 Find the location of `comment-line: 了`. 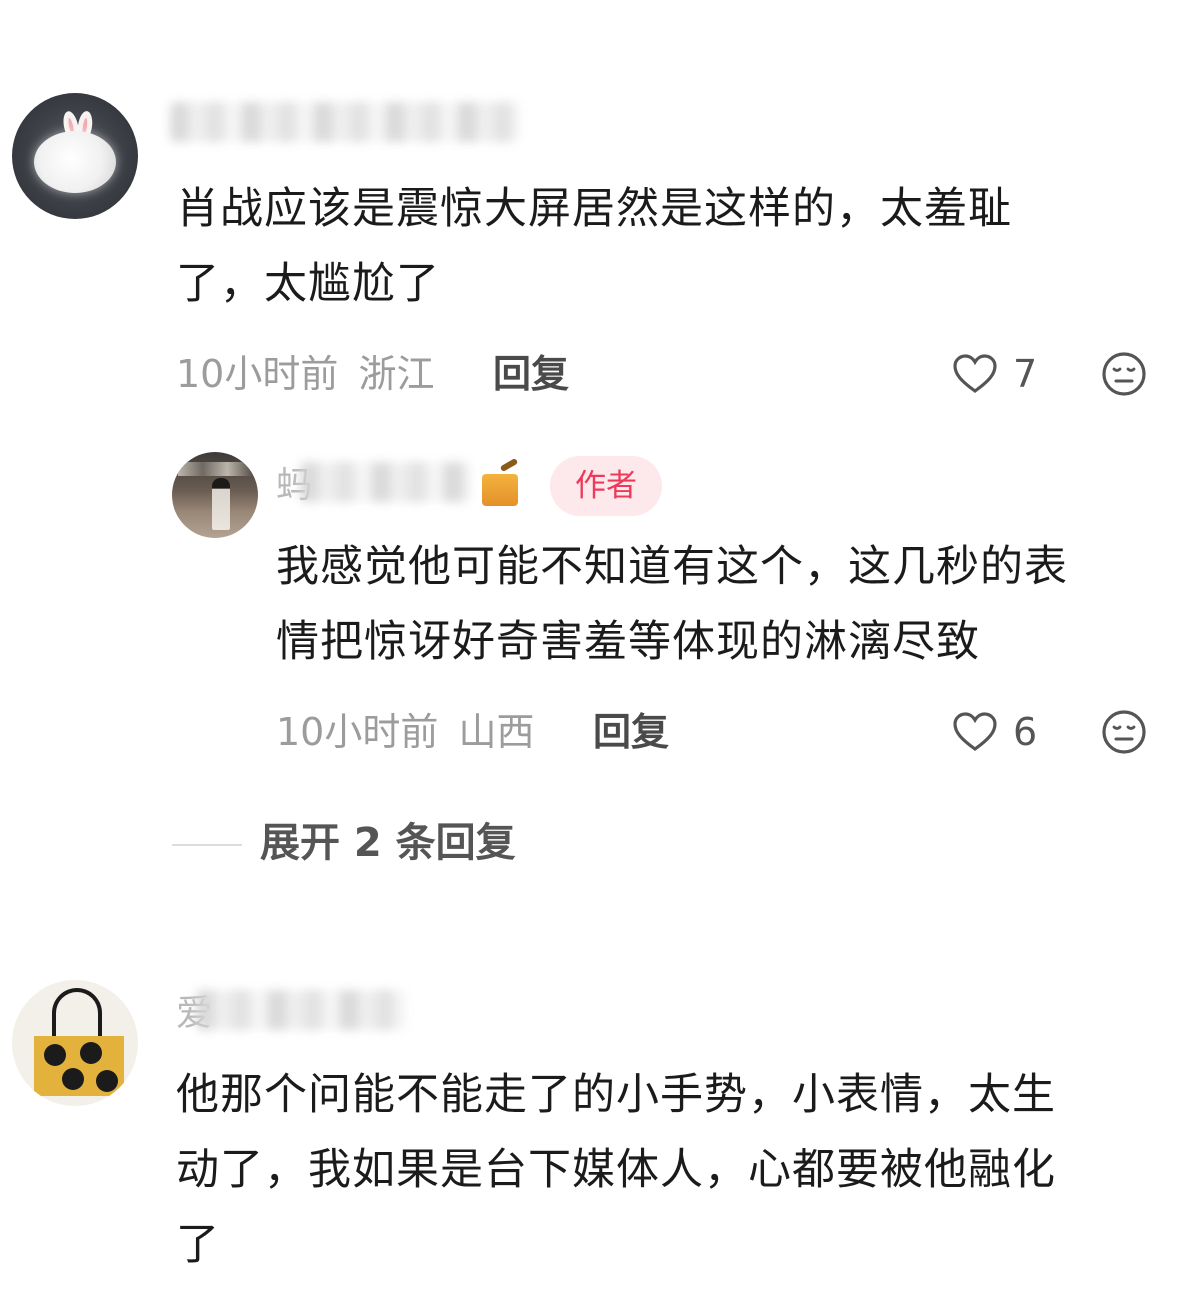

comment-line: 了 is located at coordinates (198, 1245).